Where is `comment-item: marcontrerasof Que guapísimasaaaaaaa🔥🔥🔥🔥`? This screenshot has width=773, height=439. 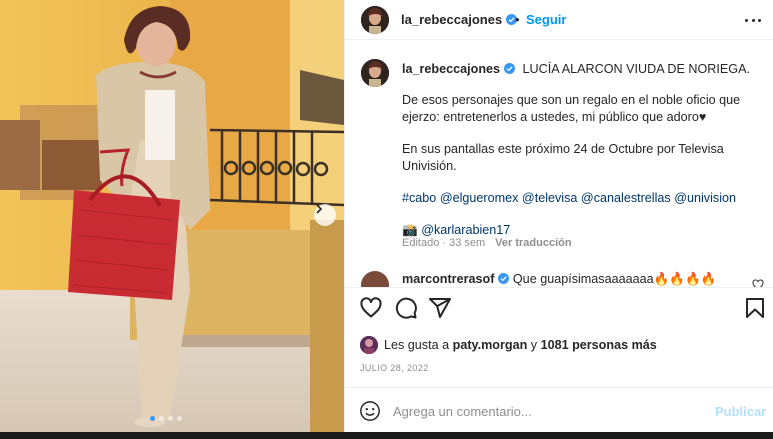 comment-item: marcontrerasof Que guapísimasaaaaaaa🔥🔥🔥🔥 is located at coordinates (559, 279).